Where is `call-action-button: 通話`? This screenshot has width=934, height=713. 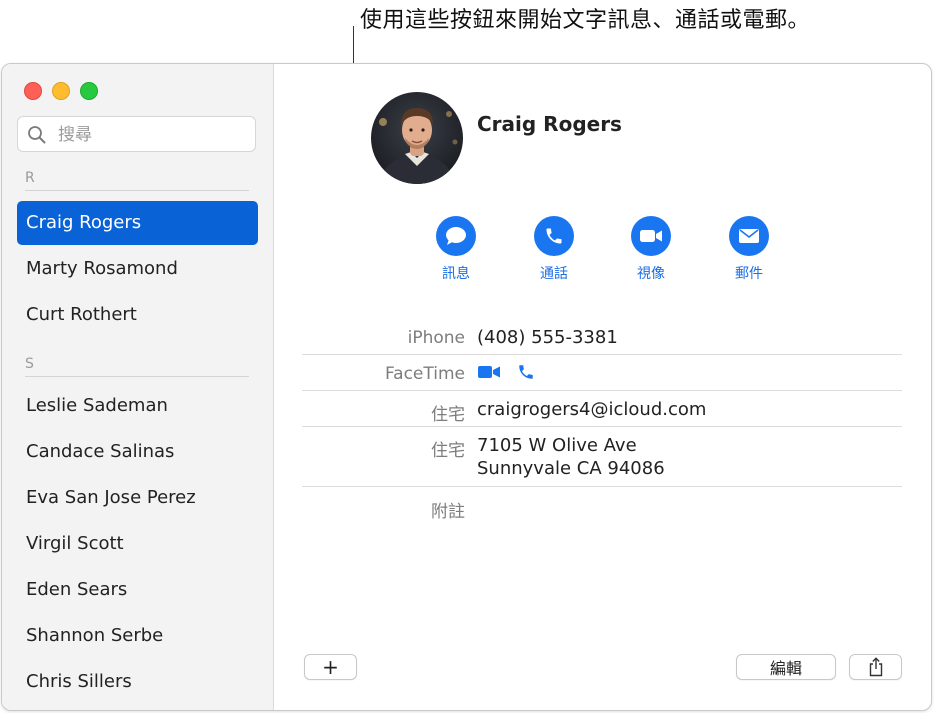
call-action-button: 通話 is located at coordinates (554, 249).